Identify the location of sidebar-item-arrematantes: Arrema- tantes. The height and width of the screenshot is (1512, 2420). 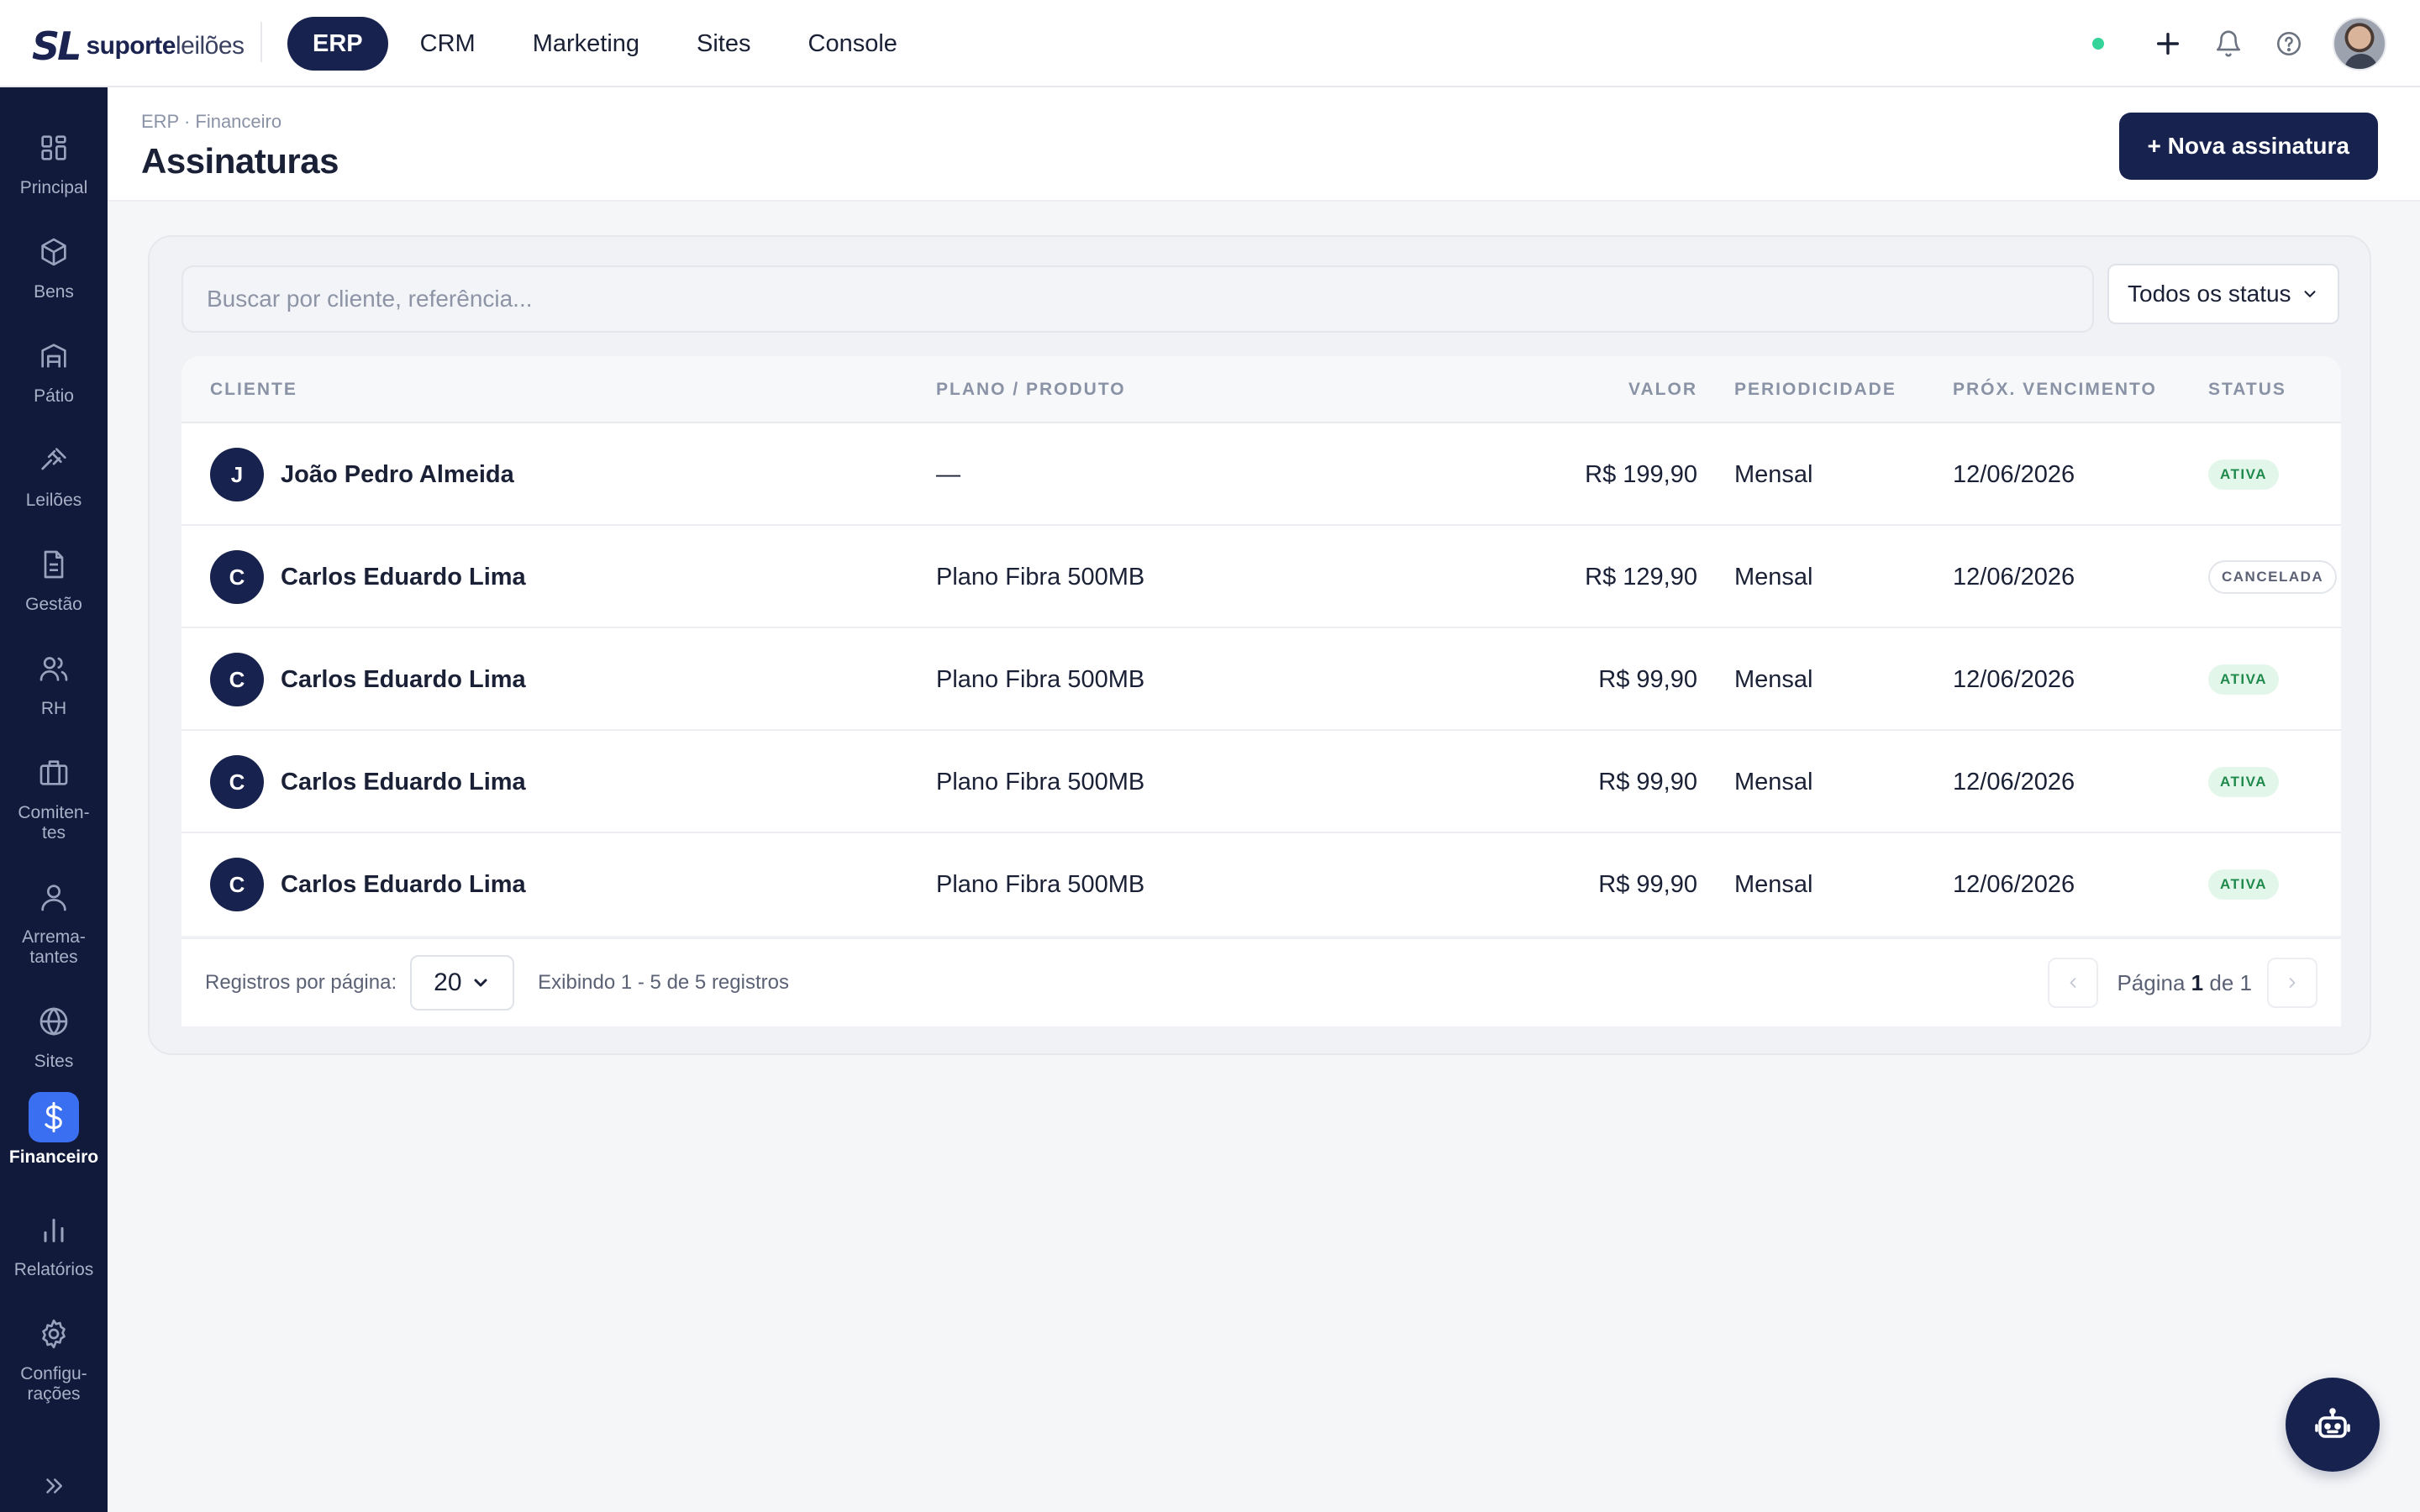
(54, 920).